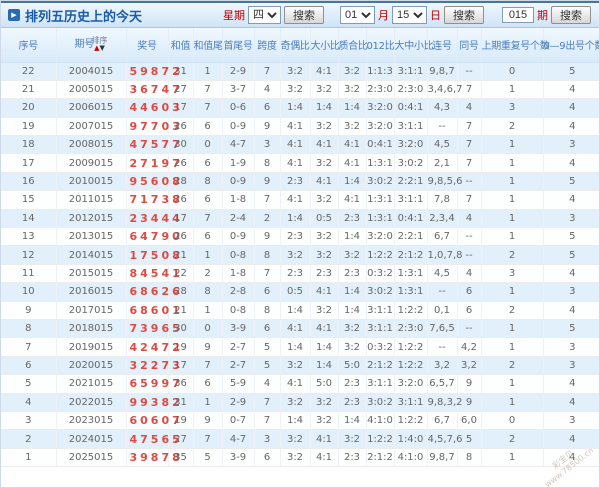 The width and height of the screenshot is (600, 488). Describe the element at coordinates (357, 15) in the screenshot. I see `month-select: 01` at that location.